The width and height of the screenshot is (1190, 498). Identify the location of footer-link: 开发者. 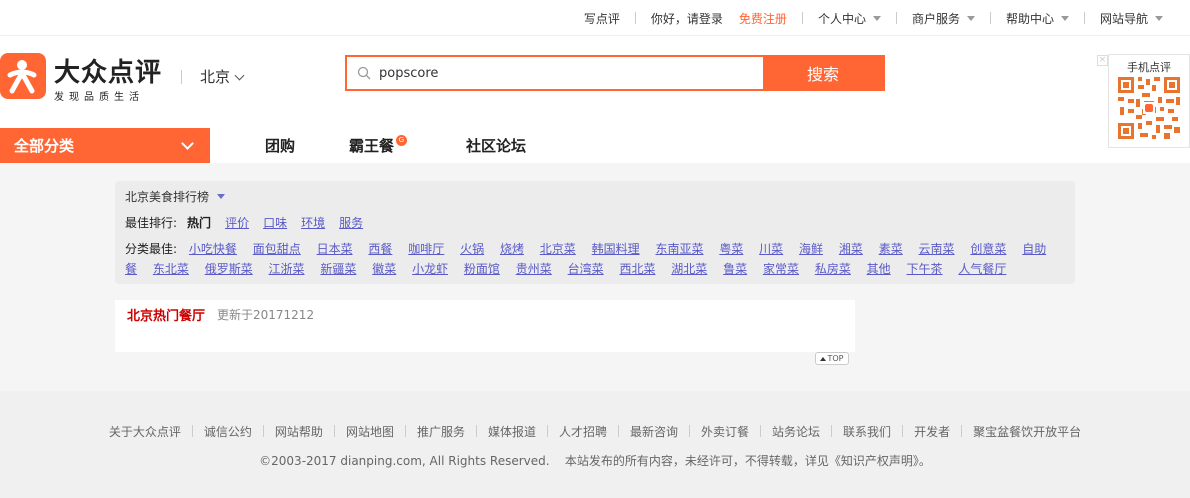
(932, 431).